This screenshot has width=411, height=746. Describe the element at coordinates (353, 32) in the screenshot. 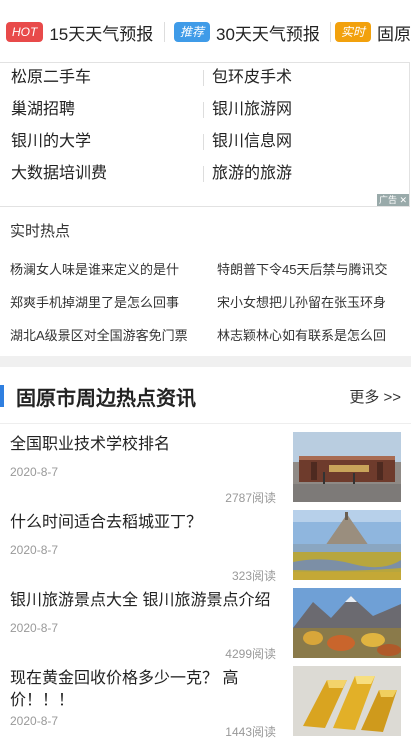

I see `realtime-badge: 实时` at that location.